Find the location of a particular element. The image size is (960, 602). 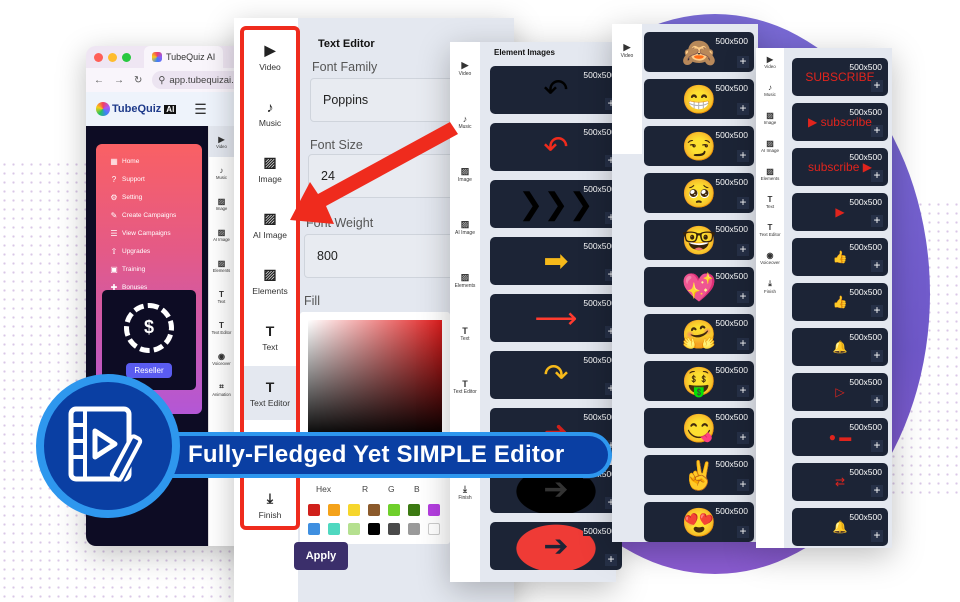

reseller-button: Reseller is located at coordinates (149, 370).